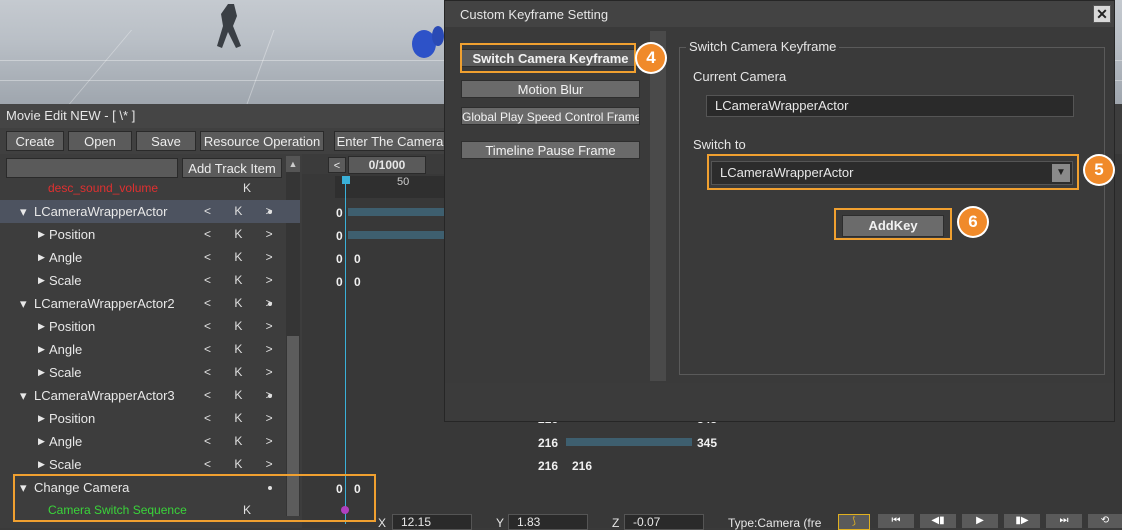 This screenshot has height=530, width=1122. I want to click on save-button: Save, so click(166, 141).